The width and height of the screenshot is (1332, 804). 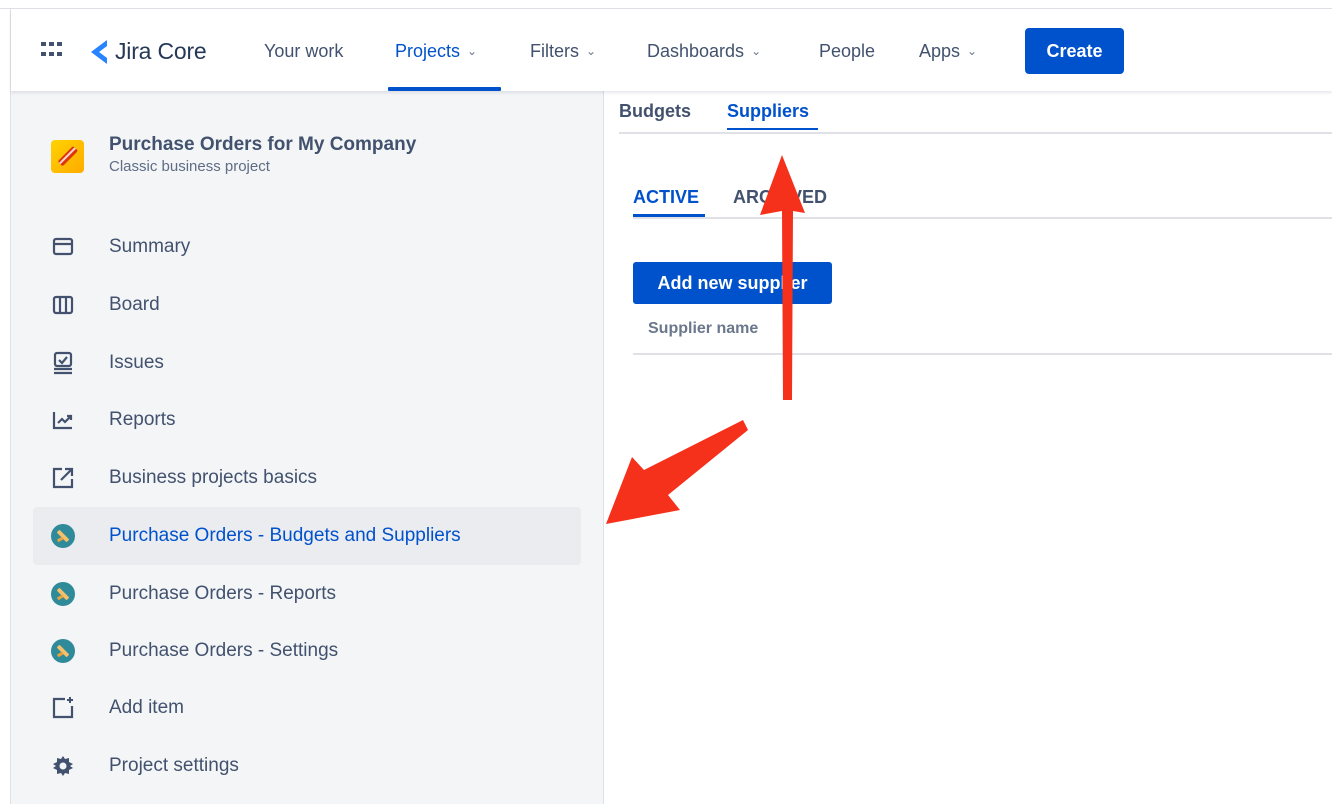 I want to click on add-new-supplier-button: Add new supplier, so click(x=732, y=283).